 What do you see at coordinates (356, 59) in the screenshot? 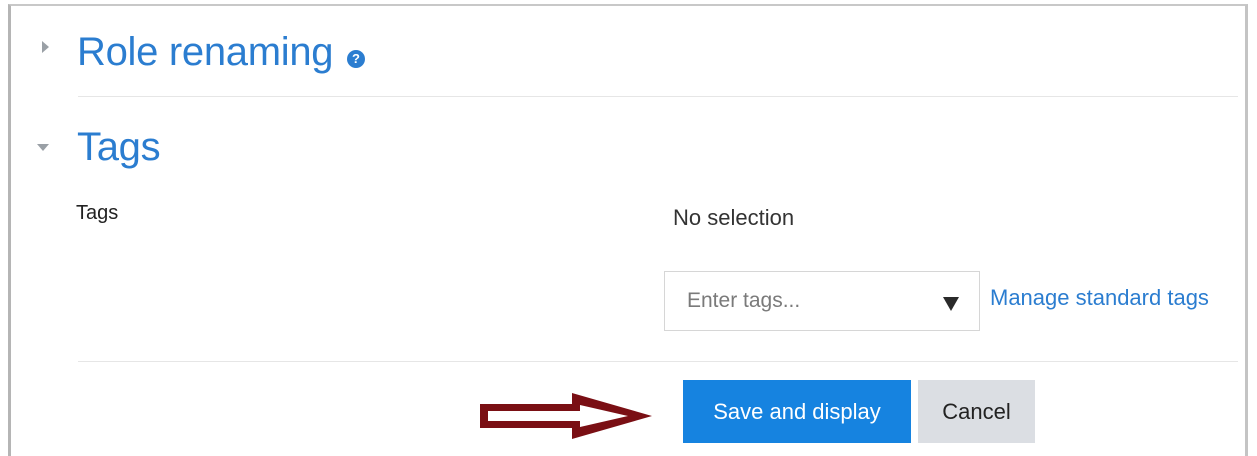
I see `question-circle-icon: ?` at bounding box center [356, 59].